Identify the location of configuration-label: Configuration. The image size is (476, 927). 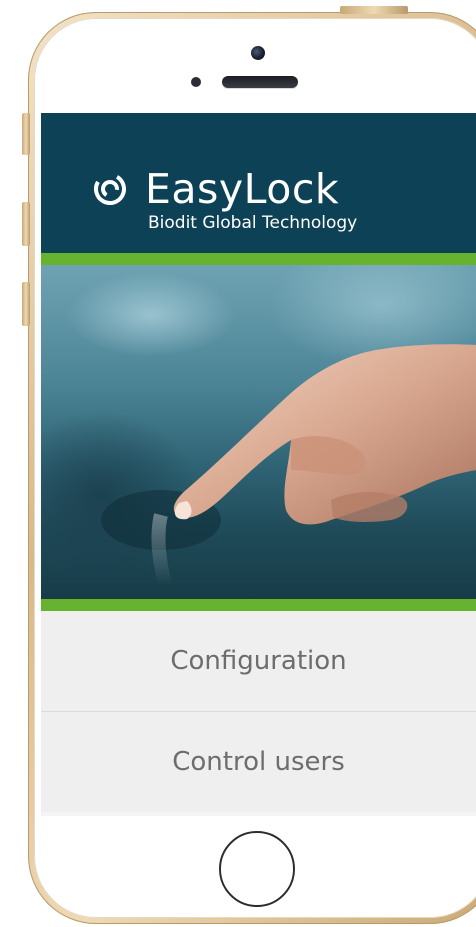
(258, 661).